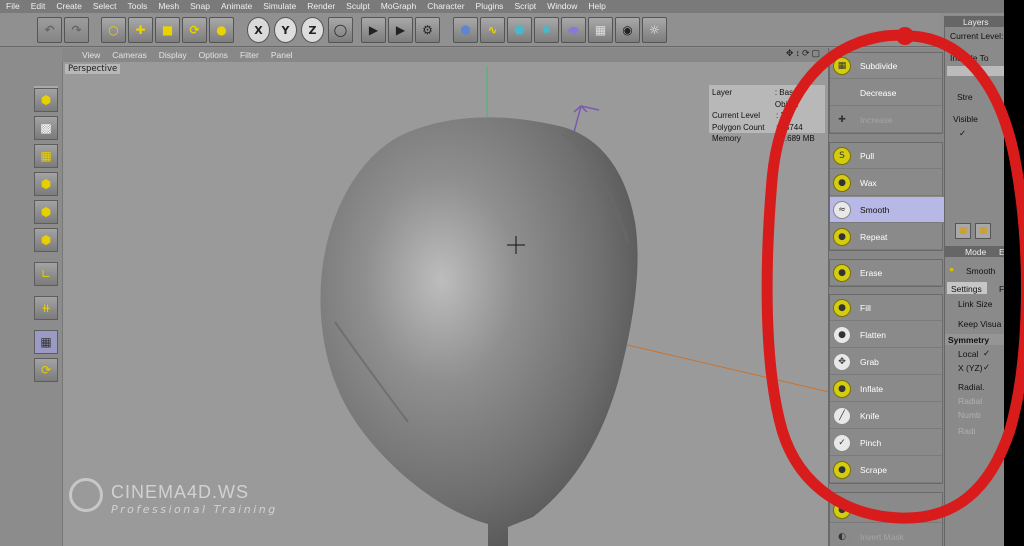  I want to click on pinch-brush-button: ✓ Pinch, so click(887, 443).